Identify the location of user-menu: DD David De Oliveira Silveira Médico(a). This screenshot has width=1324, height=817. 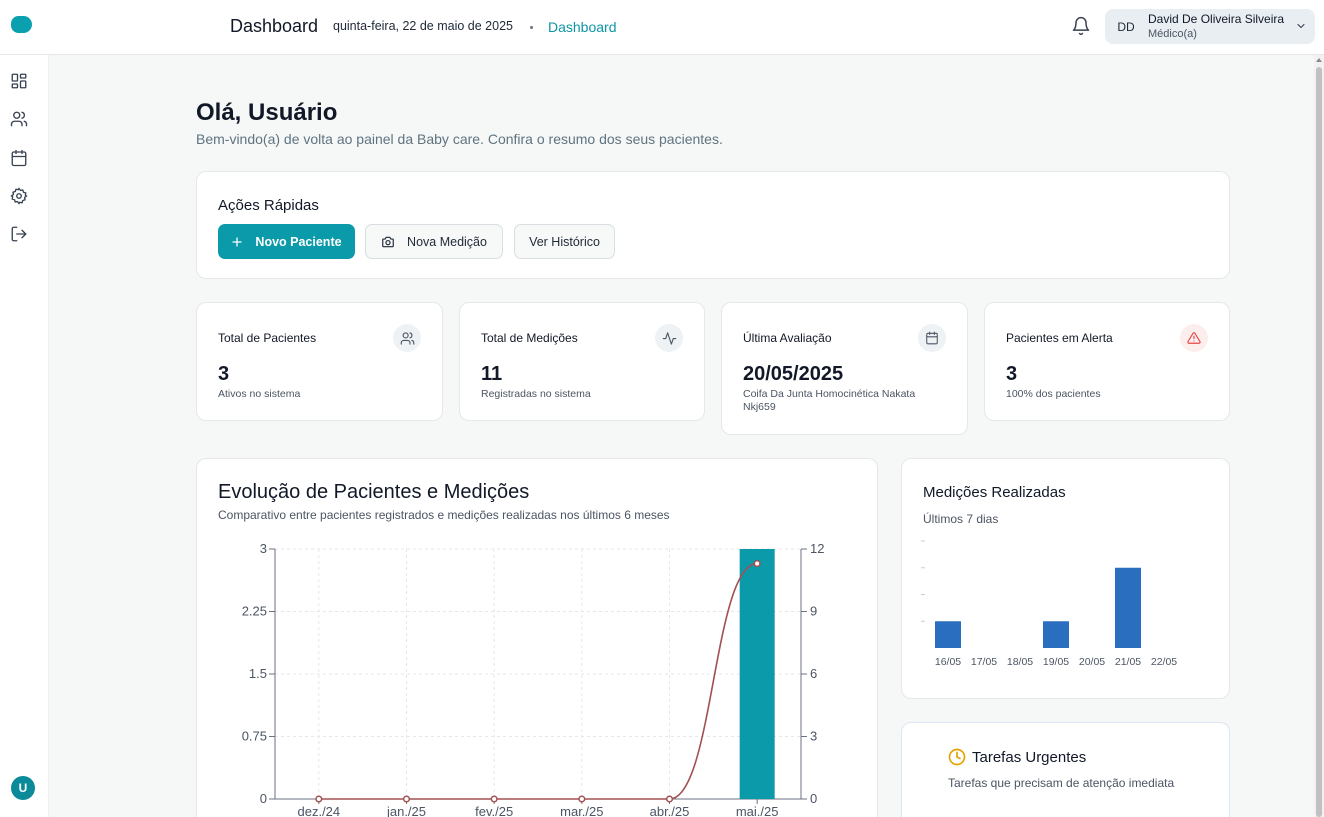
(1210, 26).